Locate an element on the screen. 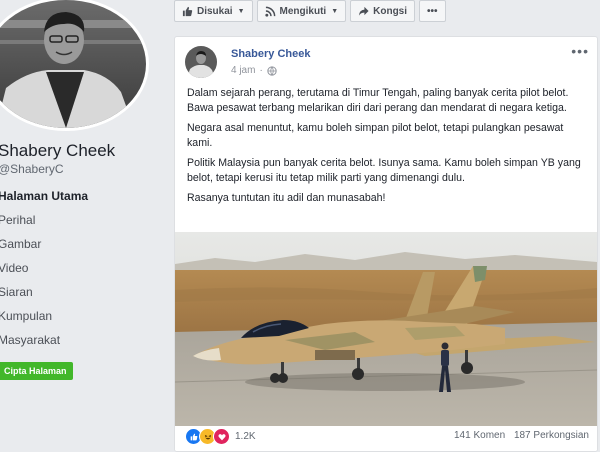 This screenshot has height=452, width=600. post-author-name: Shabery Cheek is located at coordinates (270, 54).